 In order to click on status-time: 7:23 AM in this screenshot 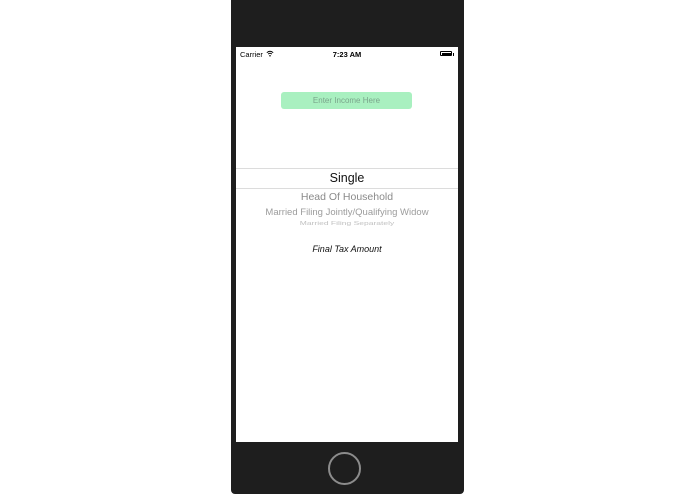, I will do `click(347, 54)`.